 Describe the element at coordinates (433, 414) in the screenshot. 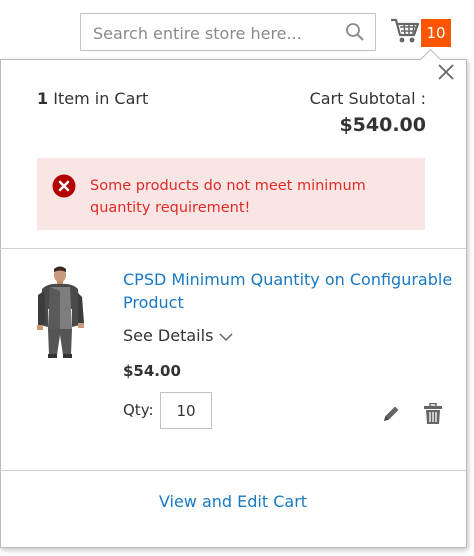

I see `trash-icon` at that location.